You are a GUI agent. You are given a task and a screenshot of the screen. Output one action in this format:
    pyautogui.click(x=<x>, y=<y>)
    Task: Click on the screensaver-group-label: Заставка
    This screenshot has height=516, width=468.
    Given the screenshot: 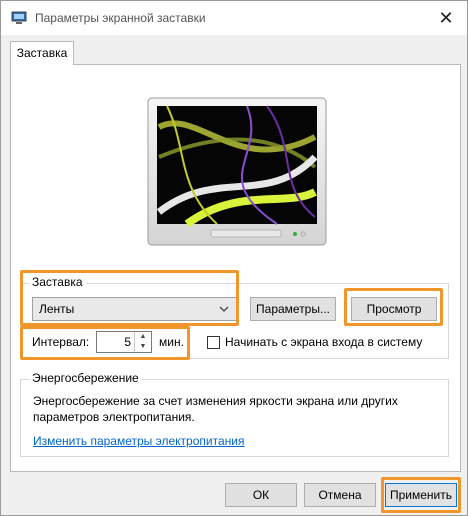 What is the action you would take?
    pyautogui.click(x=57, y=282)
    